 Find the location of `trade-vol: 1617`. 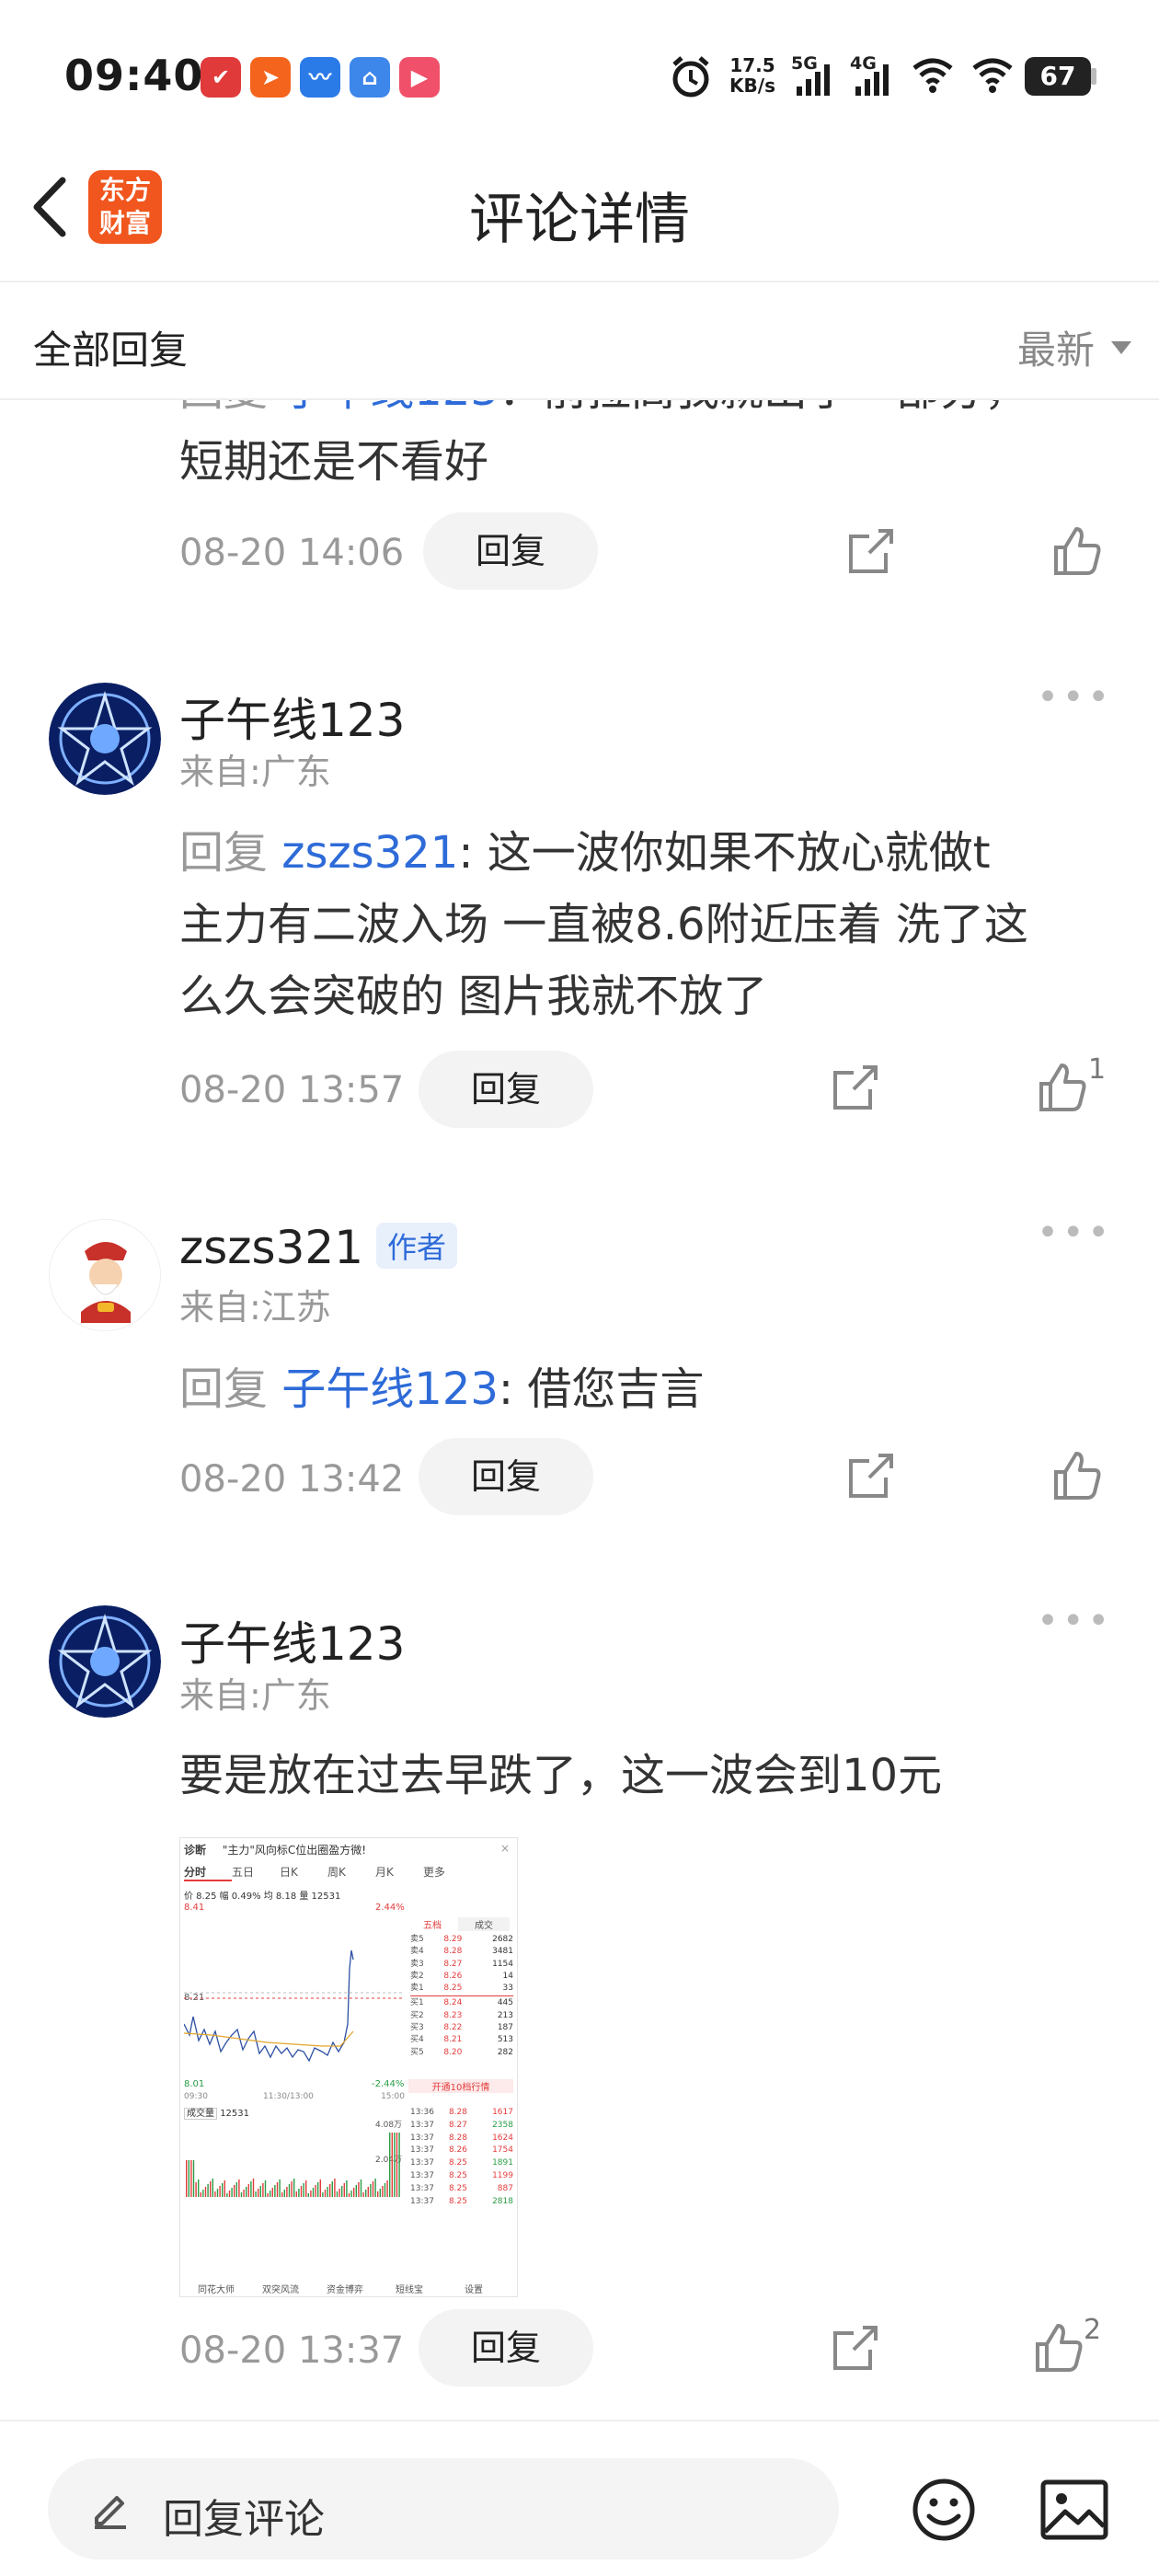

trade-vol: 1617 is located at coordinates (502, 2112).